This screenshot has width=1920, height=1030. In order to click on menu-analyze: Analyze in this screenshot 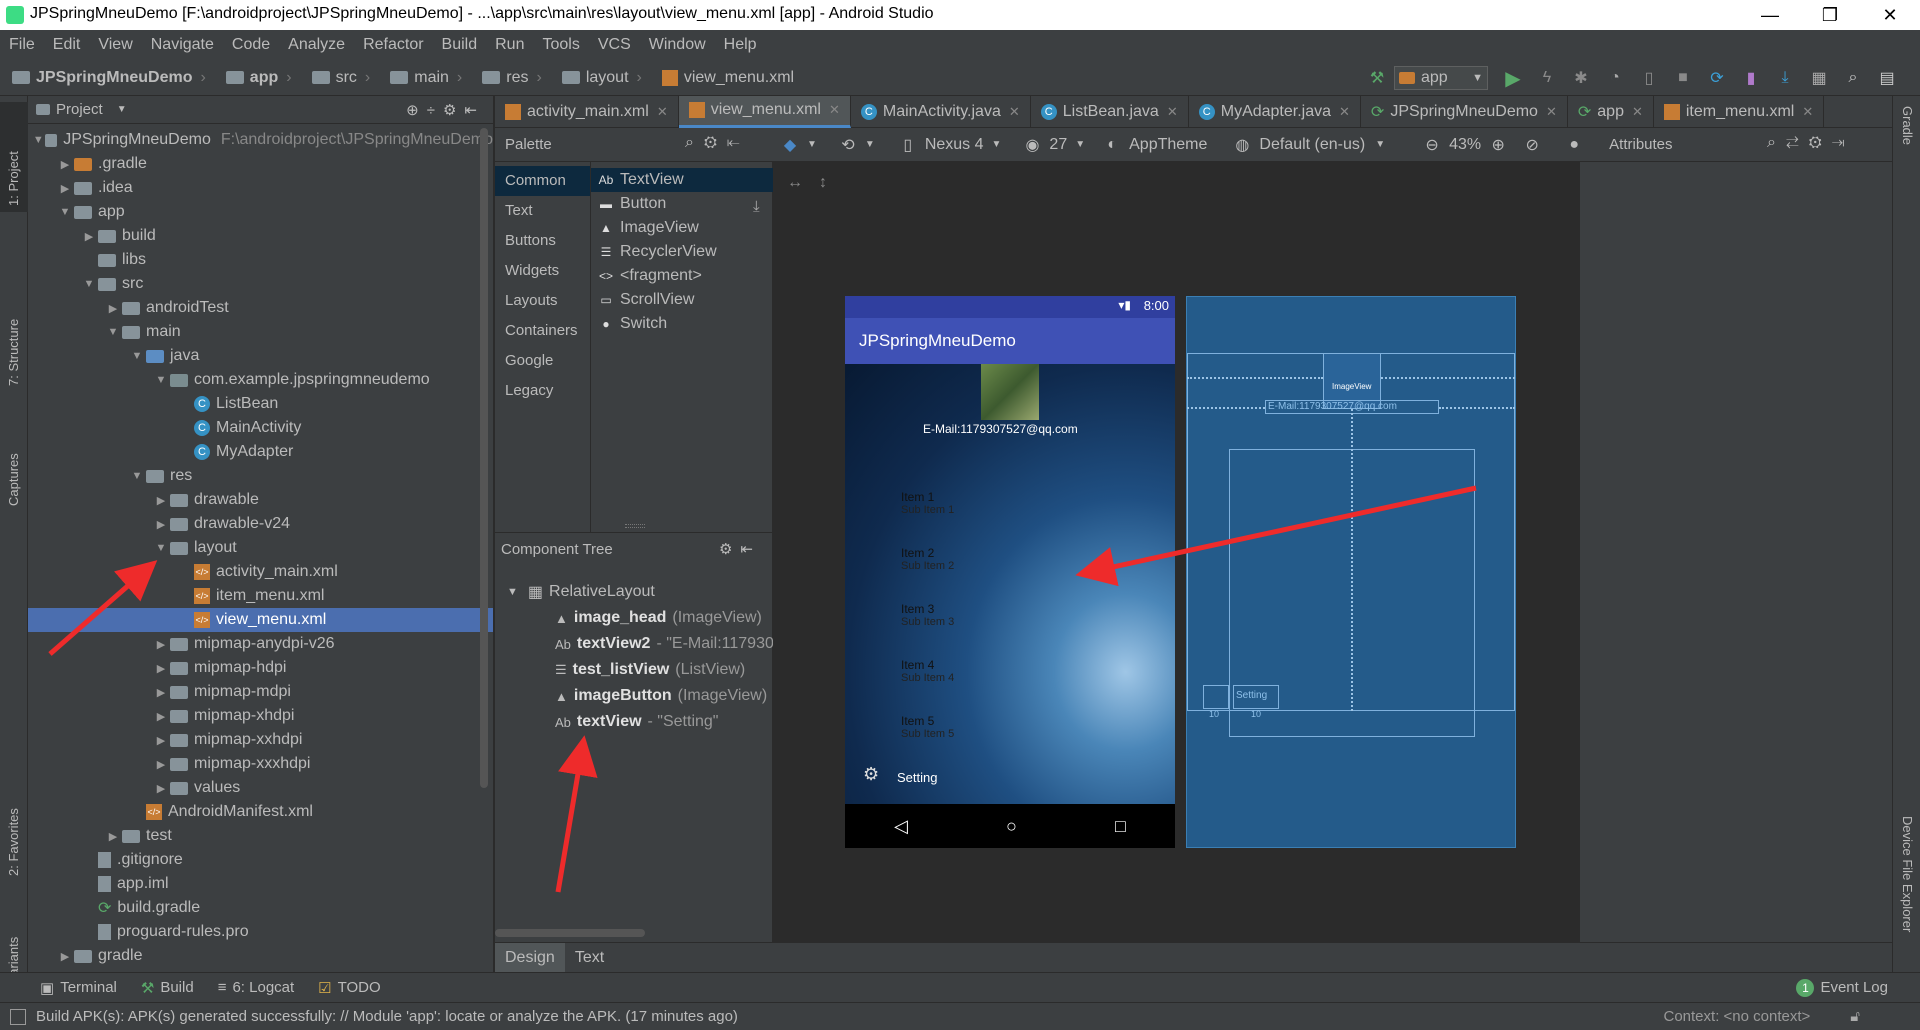, I will do `click(316, 45)`.